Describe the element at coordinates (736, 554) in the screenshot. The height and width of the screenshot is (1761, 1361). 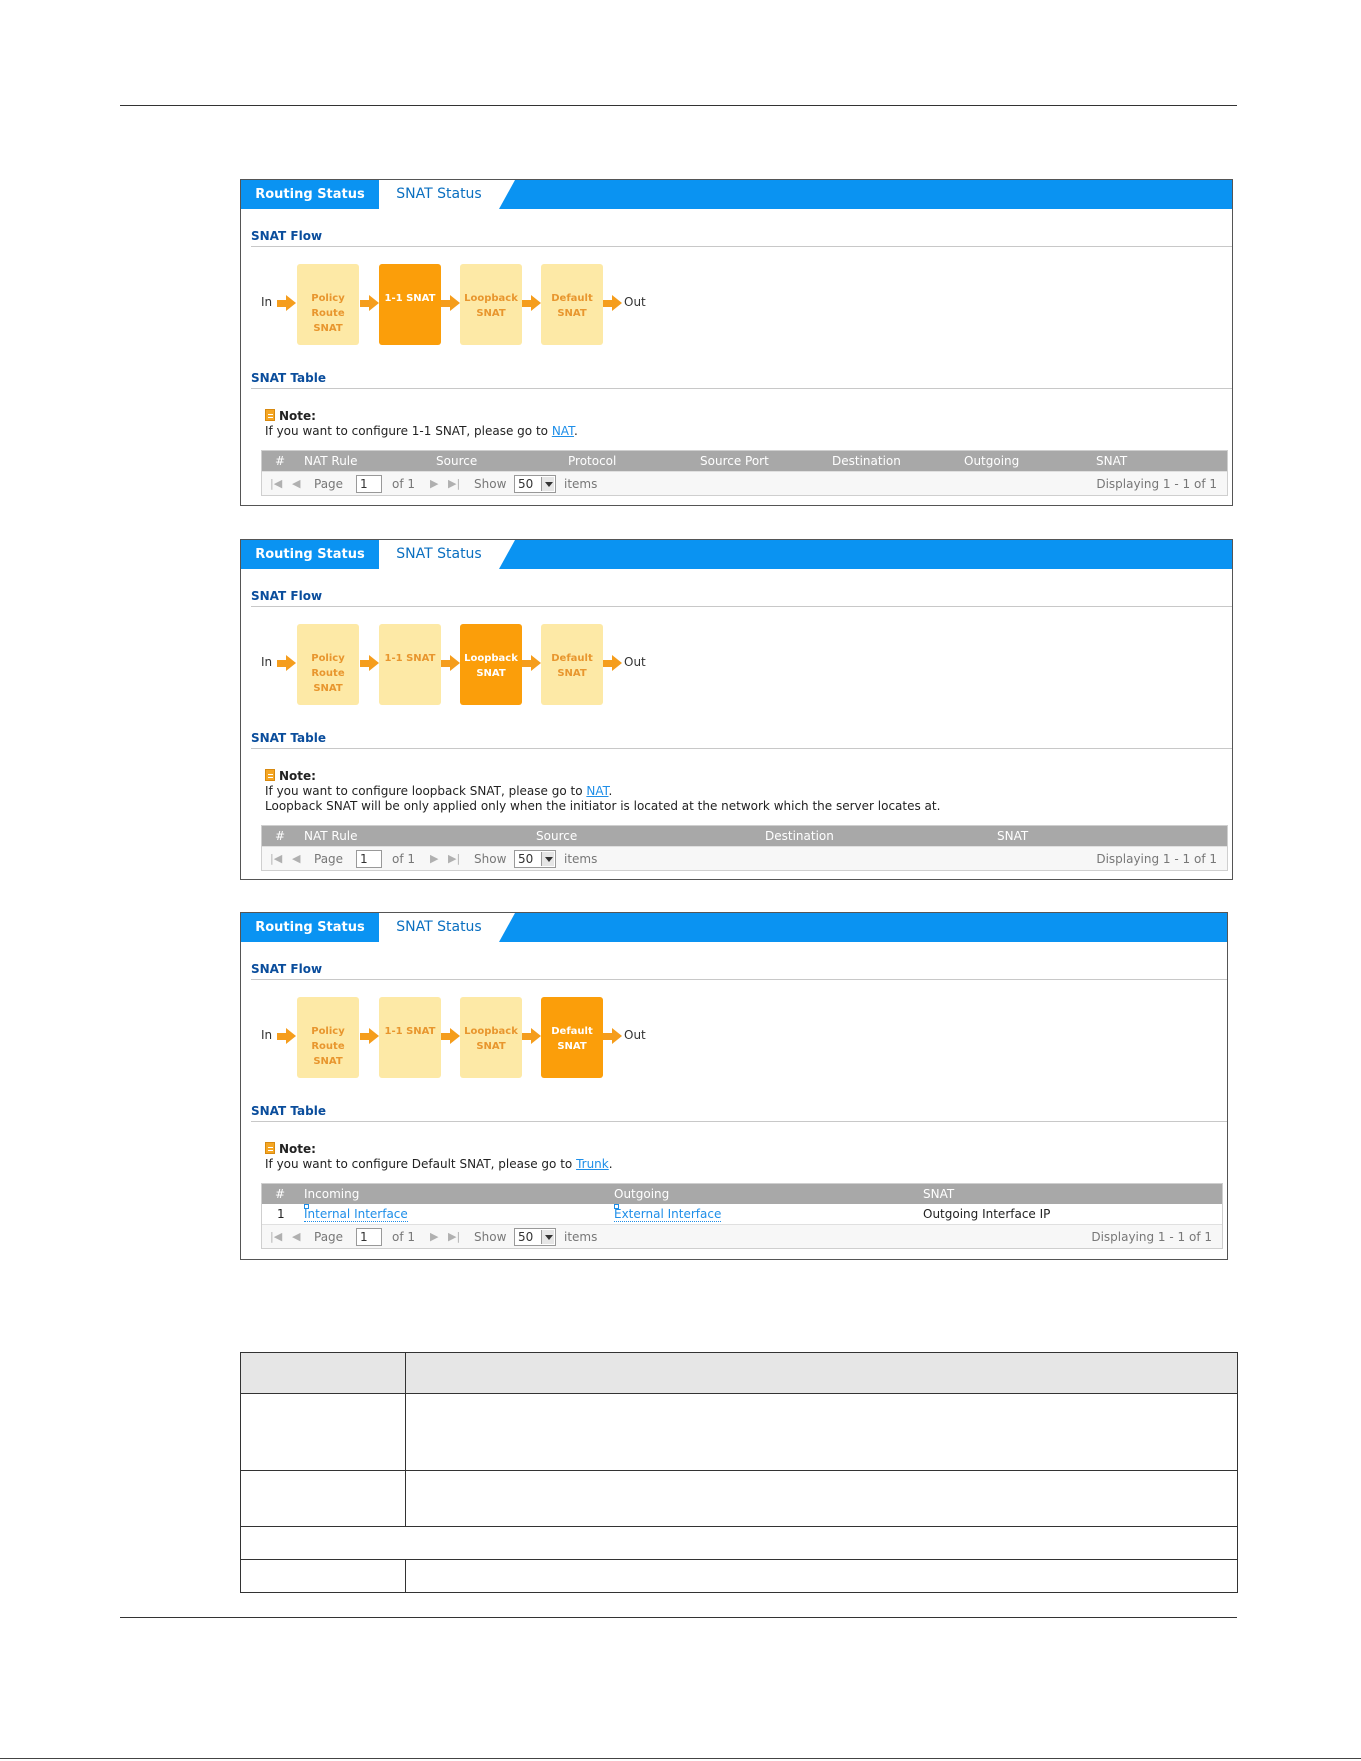
I see `tab-bar: Routing Status SNAT Status` at that location.